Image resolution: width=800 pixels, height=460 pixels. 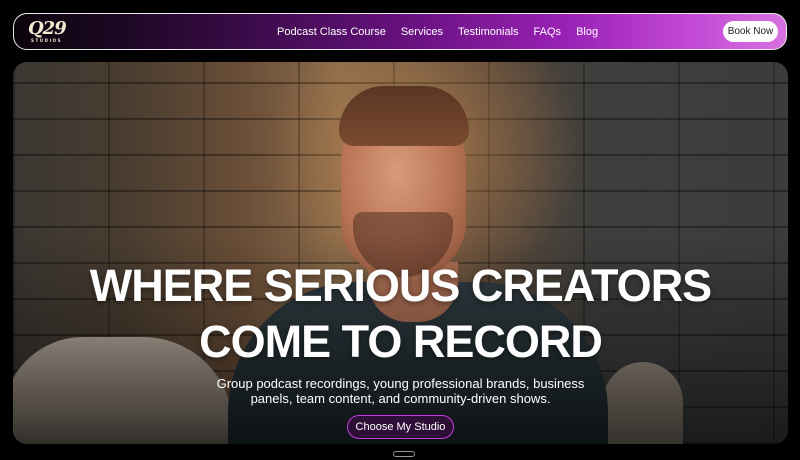 I want to click on nav-link-testimonials: Testimonials, so click(x=488, y=32).